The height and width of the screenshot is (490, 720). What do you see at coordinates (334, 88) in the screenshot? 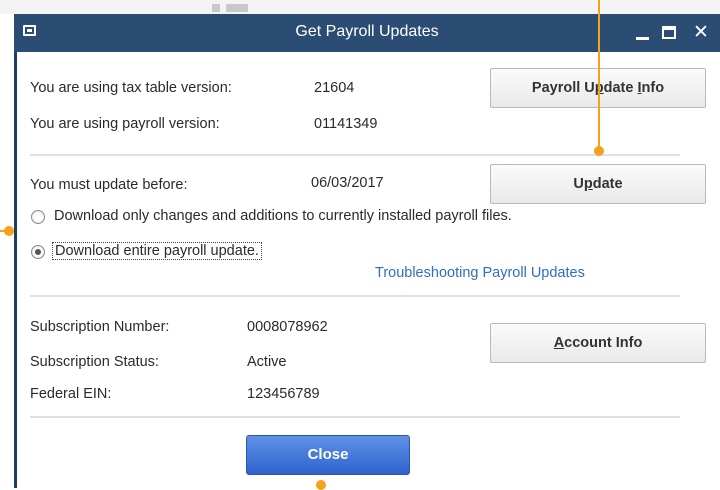
I see `tax-table-value: 21604` at bounding box center [334, 88].